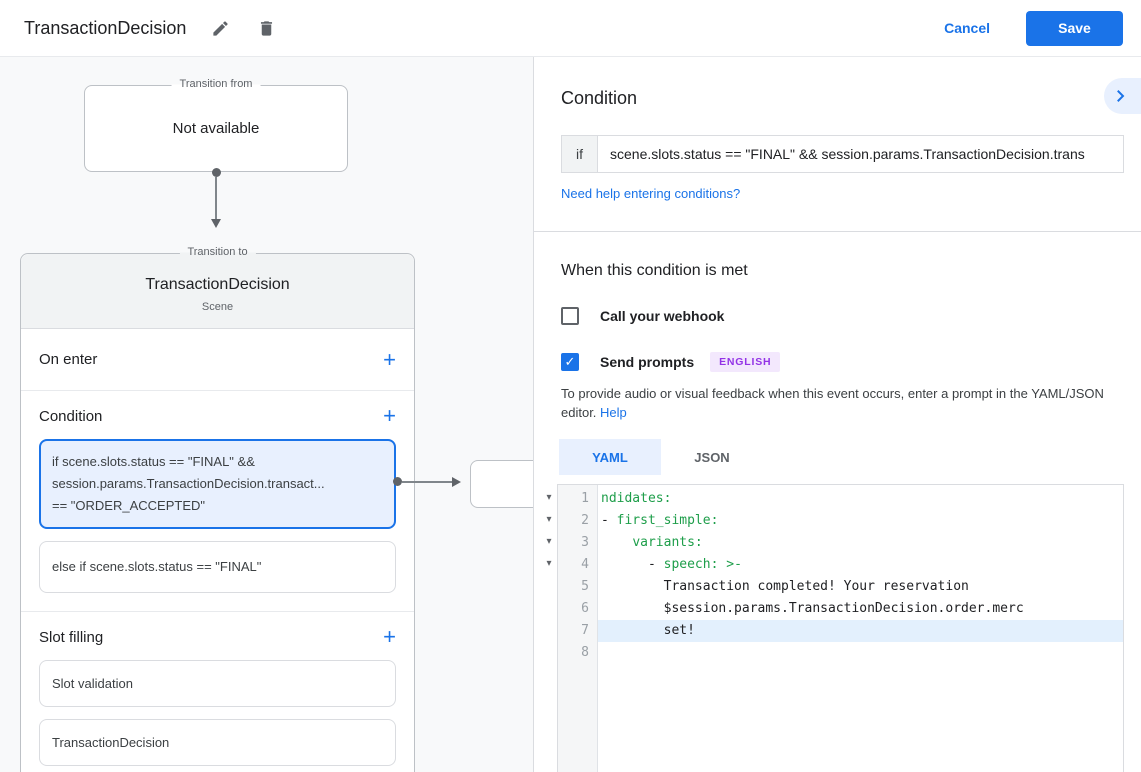 Image resolution: width=1141 pixels, height=772 pixels. Describe the element at coordinates (585, 652) in the screenshot. I see `line-number: 8` at that location.